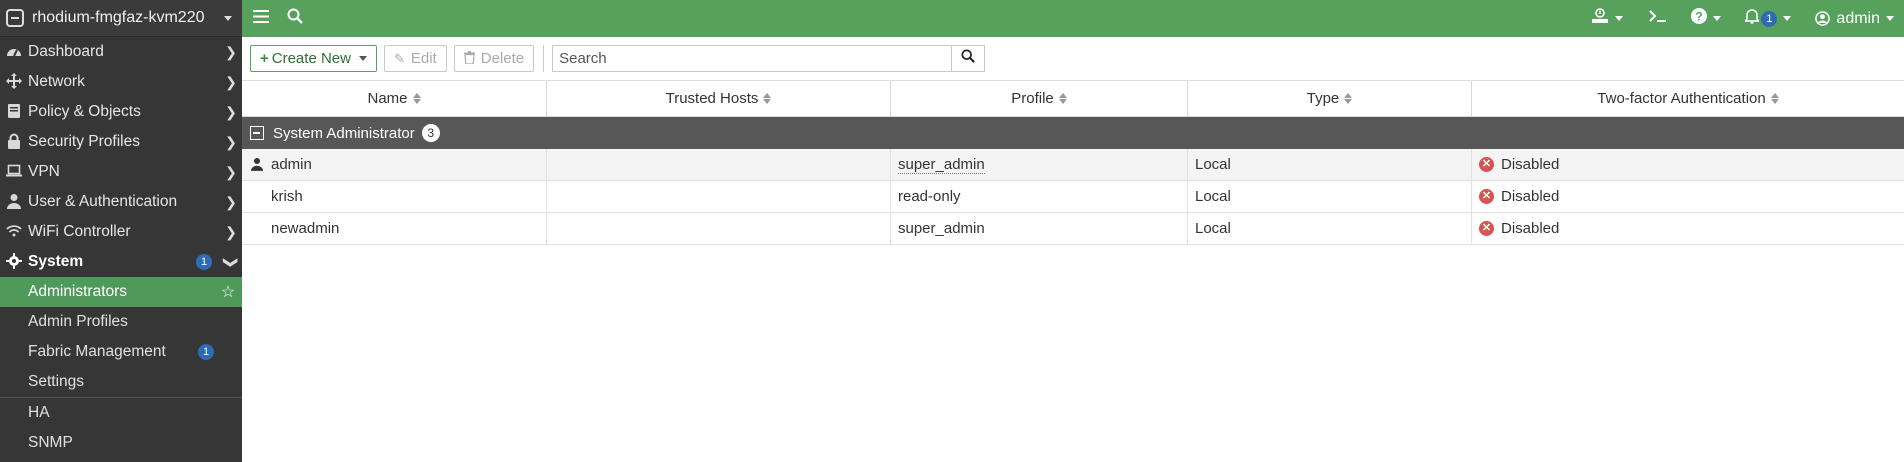 Image resolution: width=1904 pixels, height=462 pixels. Describe the element at coordinates (719, 98) in the screenshot. I see `column-header-trusted-hosts: Trusted Hosts` at that location.